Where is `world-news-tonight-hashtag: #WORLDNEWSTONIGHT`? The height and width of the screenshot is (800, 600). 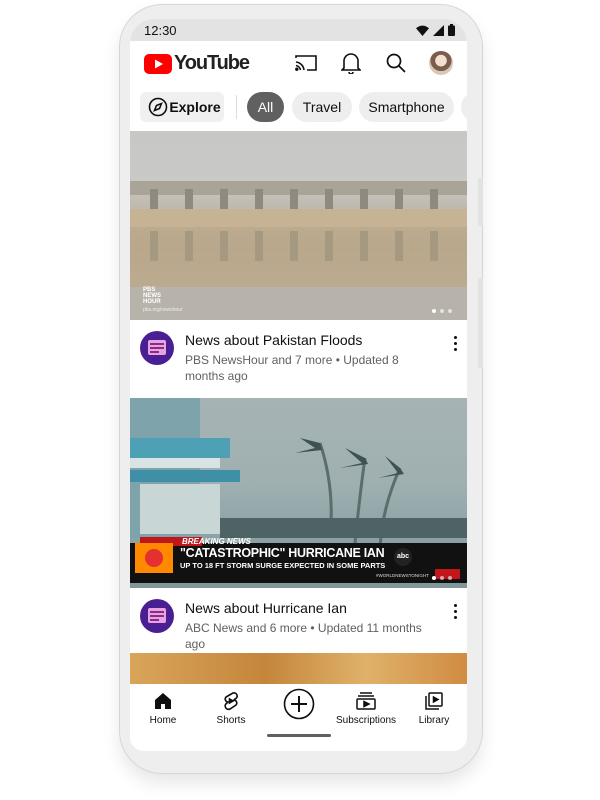 world-news-tonight-hashtag: #WORLDNEWSTONIGHT is located at coordinates (402, 575).